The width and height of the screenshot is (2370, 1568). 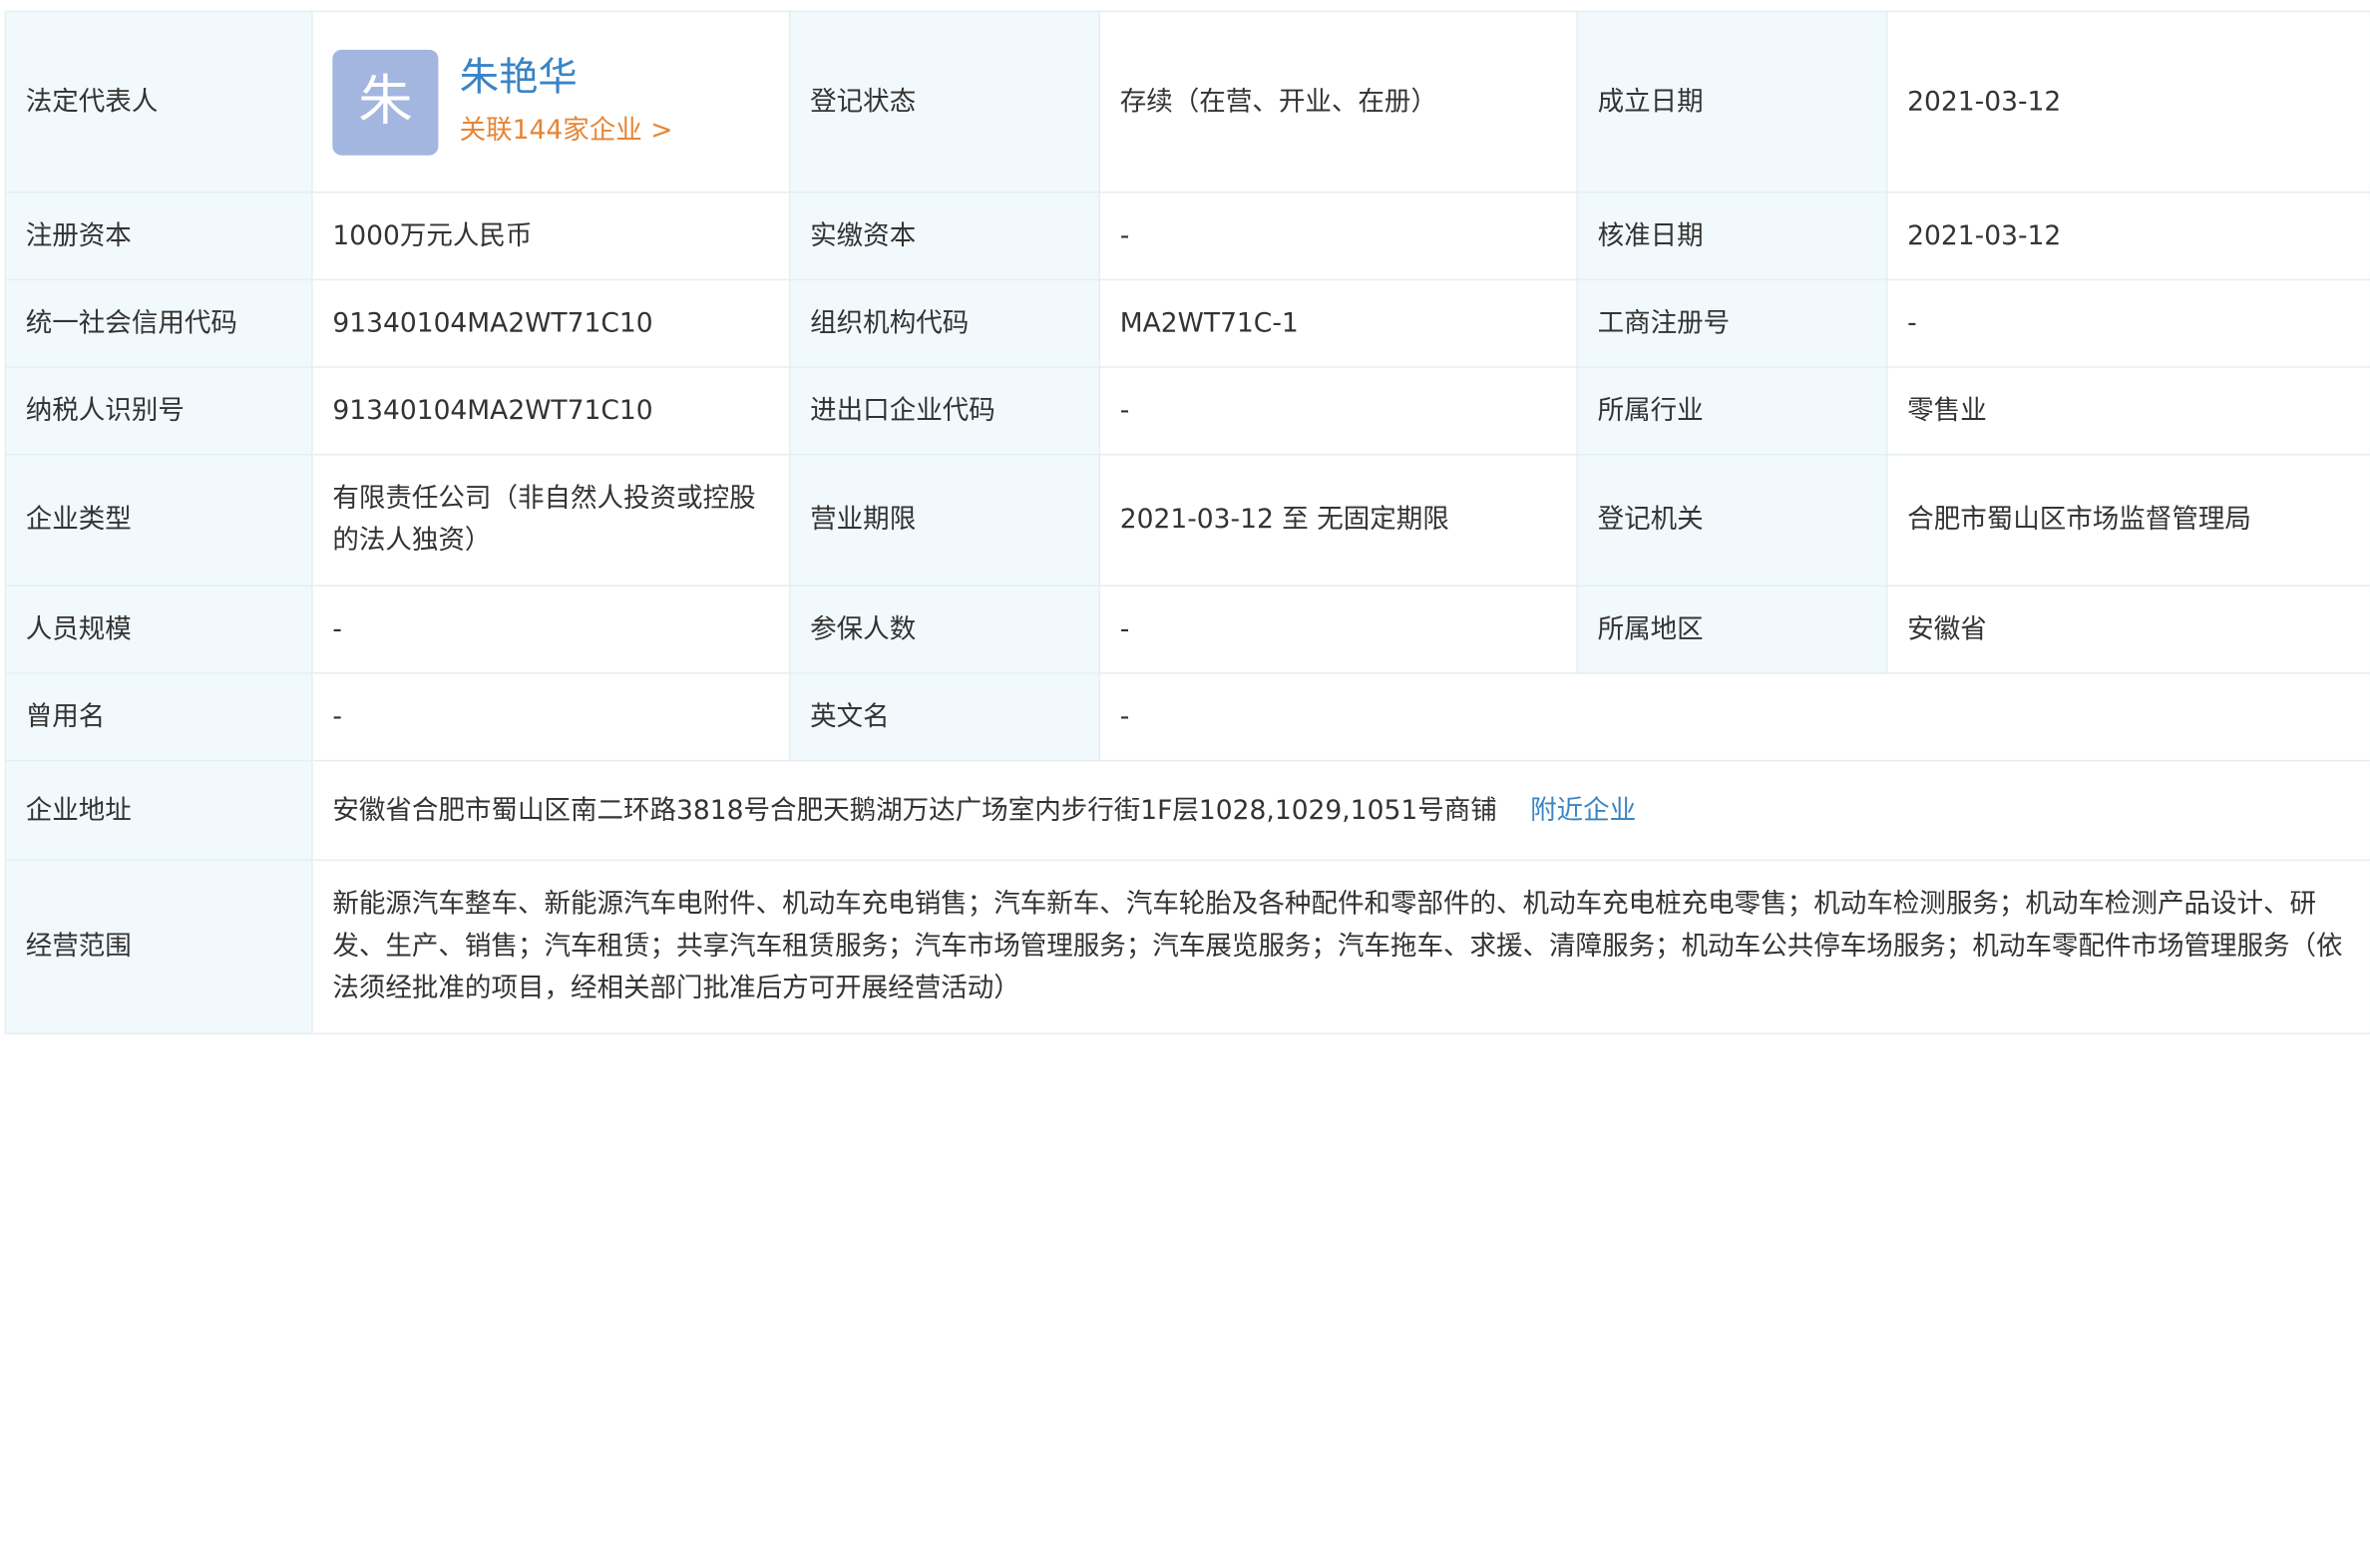 I want to click on company-type-label: 企业类型, so click(x=158, y=521).